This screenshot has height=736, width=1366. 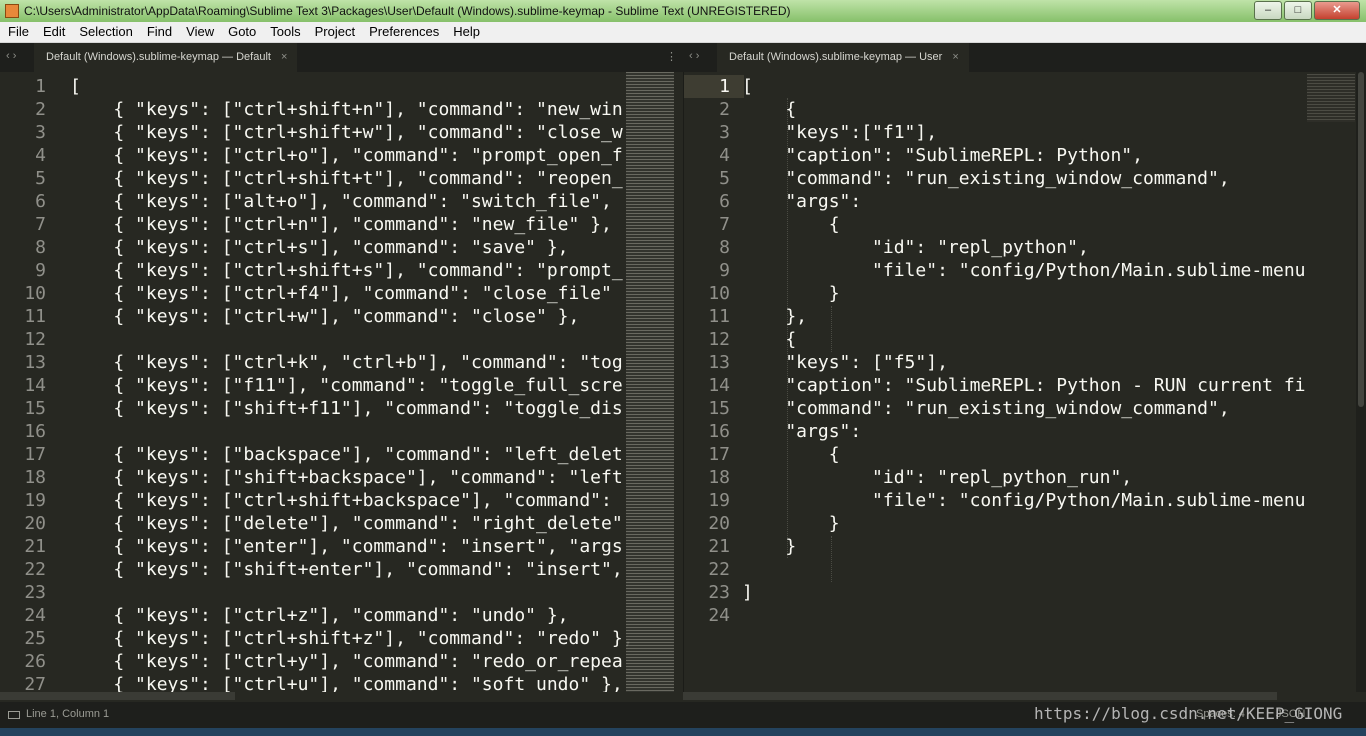 What do you see at coordinates (1361, 239) in the screenshot?
I see `scrollbar-thumb` at bounding box center [1361, 239].